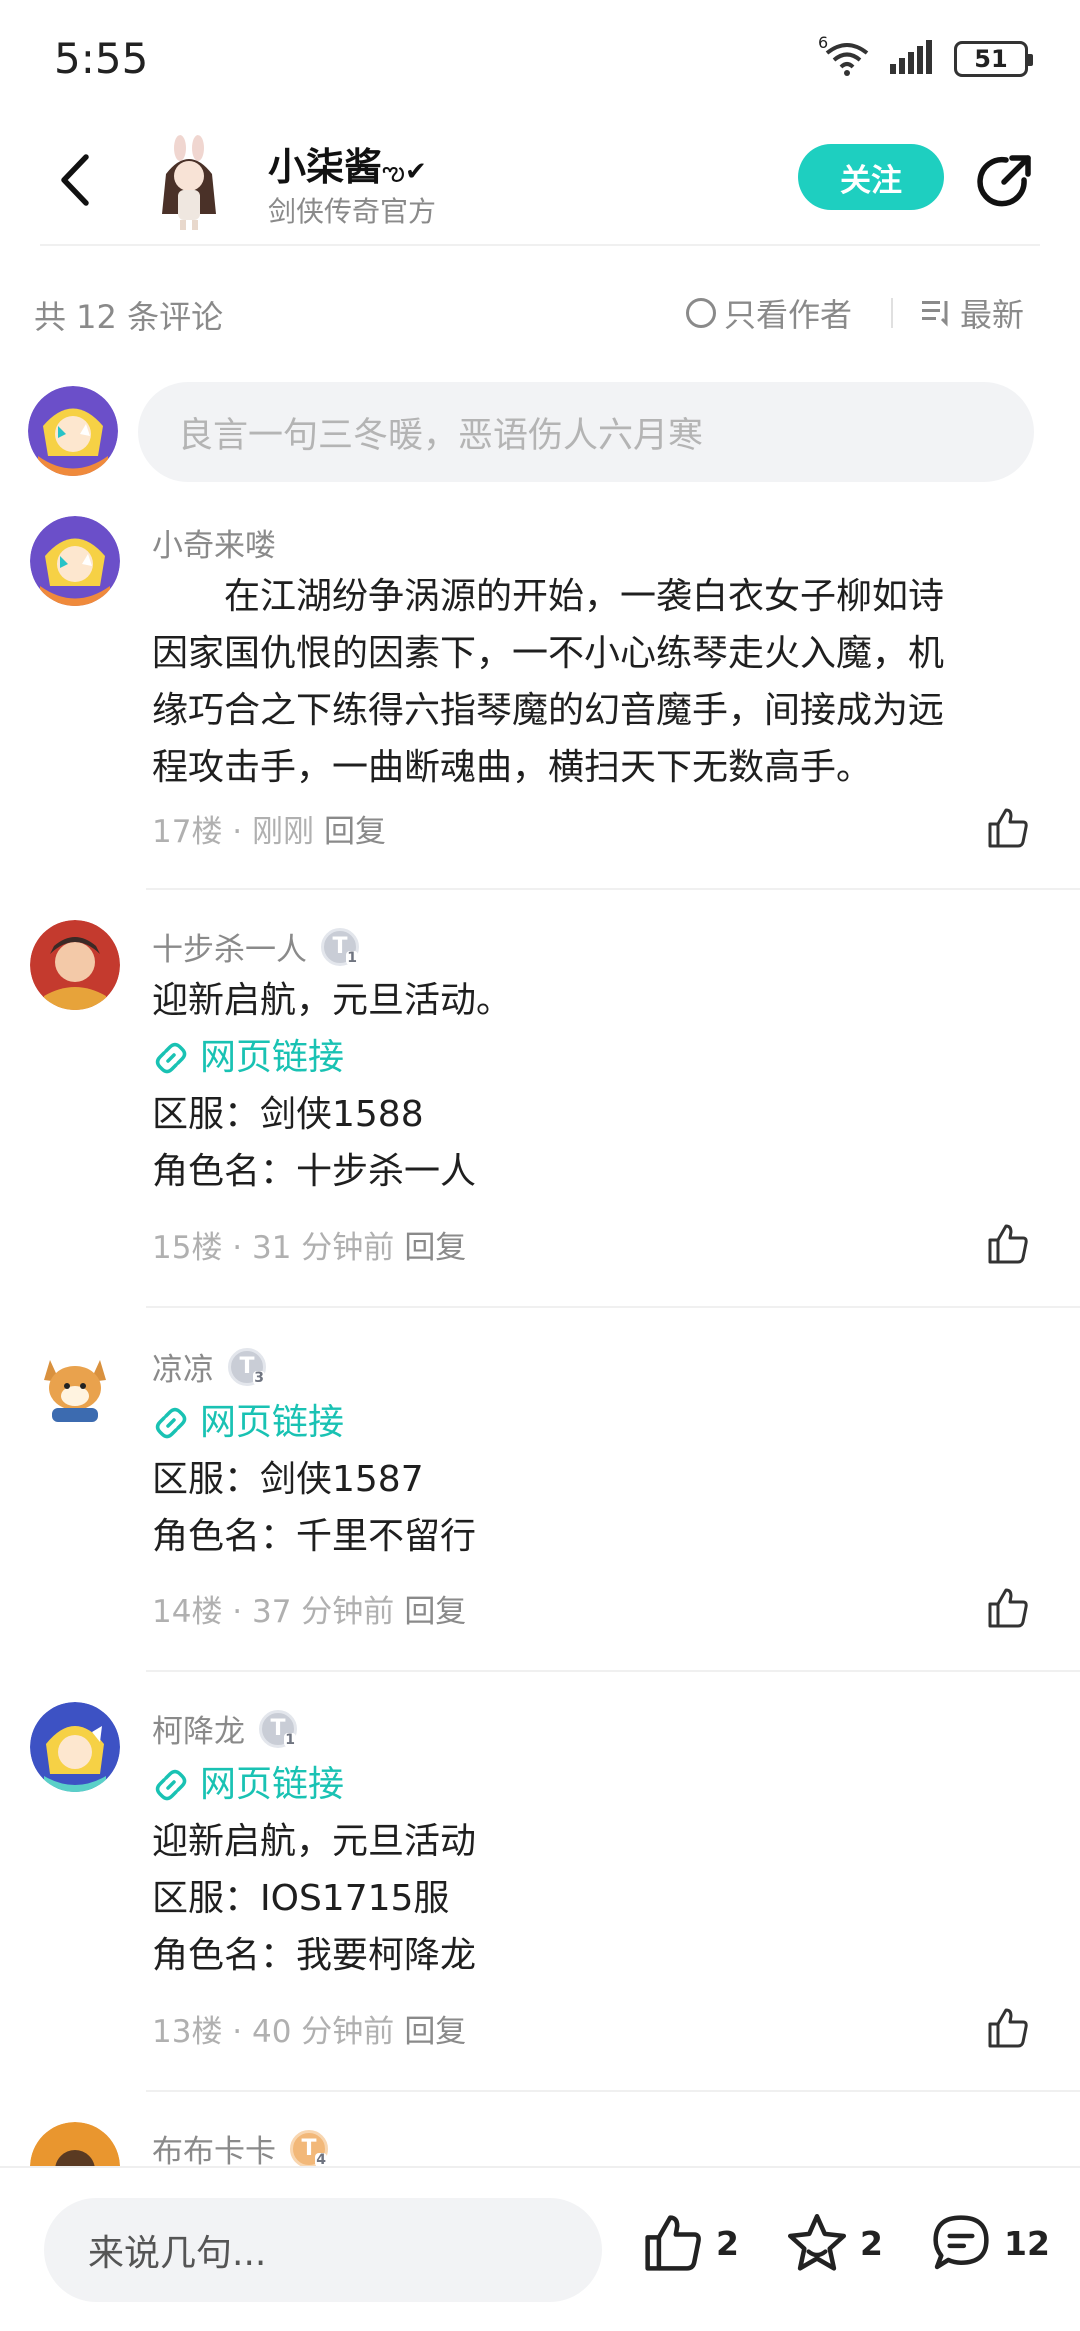  What do you see at coordinates (769, 313) in the screenshot?
I see `only-author-toggle: 只看作者` at bounding box center [769, 313].